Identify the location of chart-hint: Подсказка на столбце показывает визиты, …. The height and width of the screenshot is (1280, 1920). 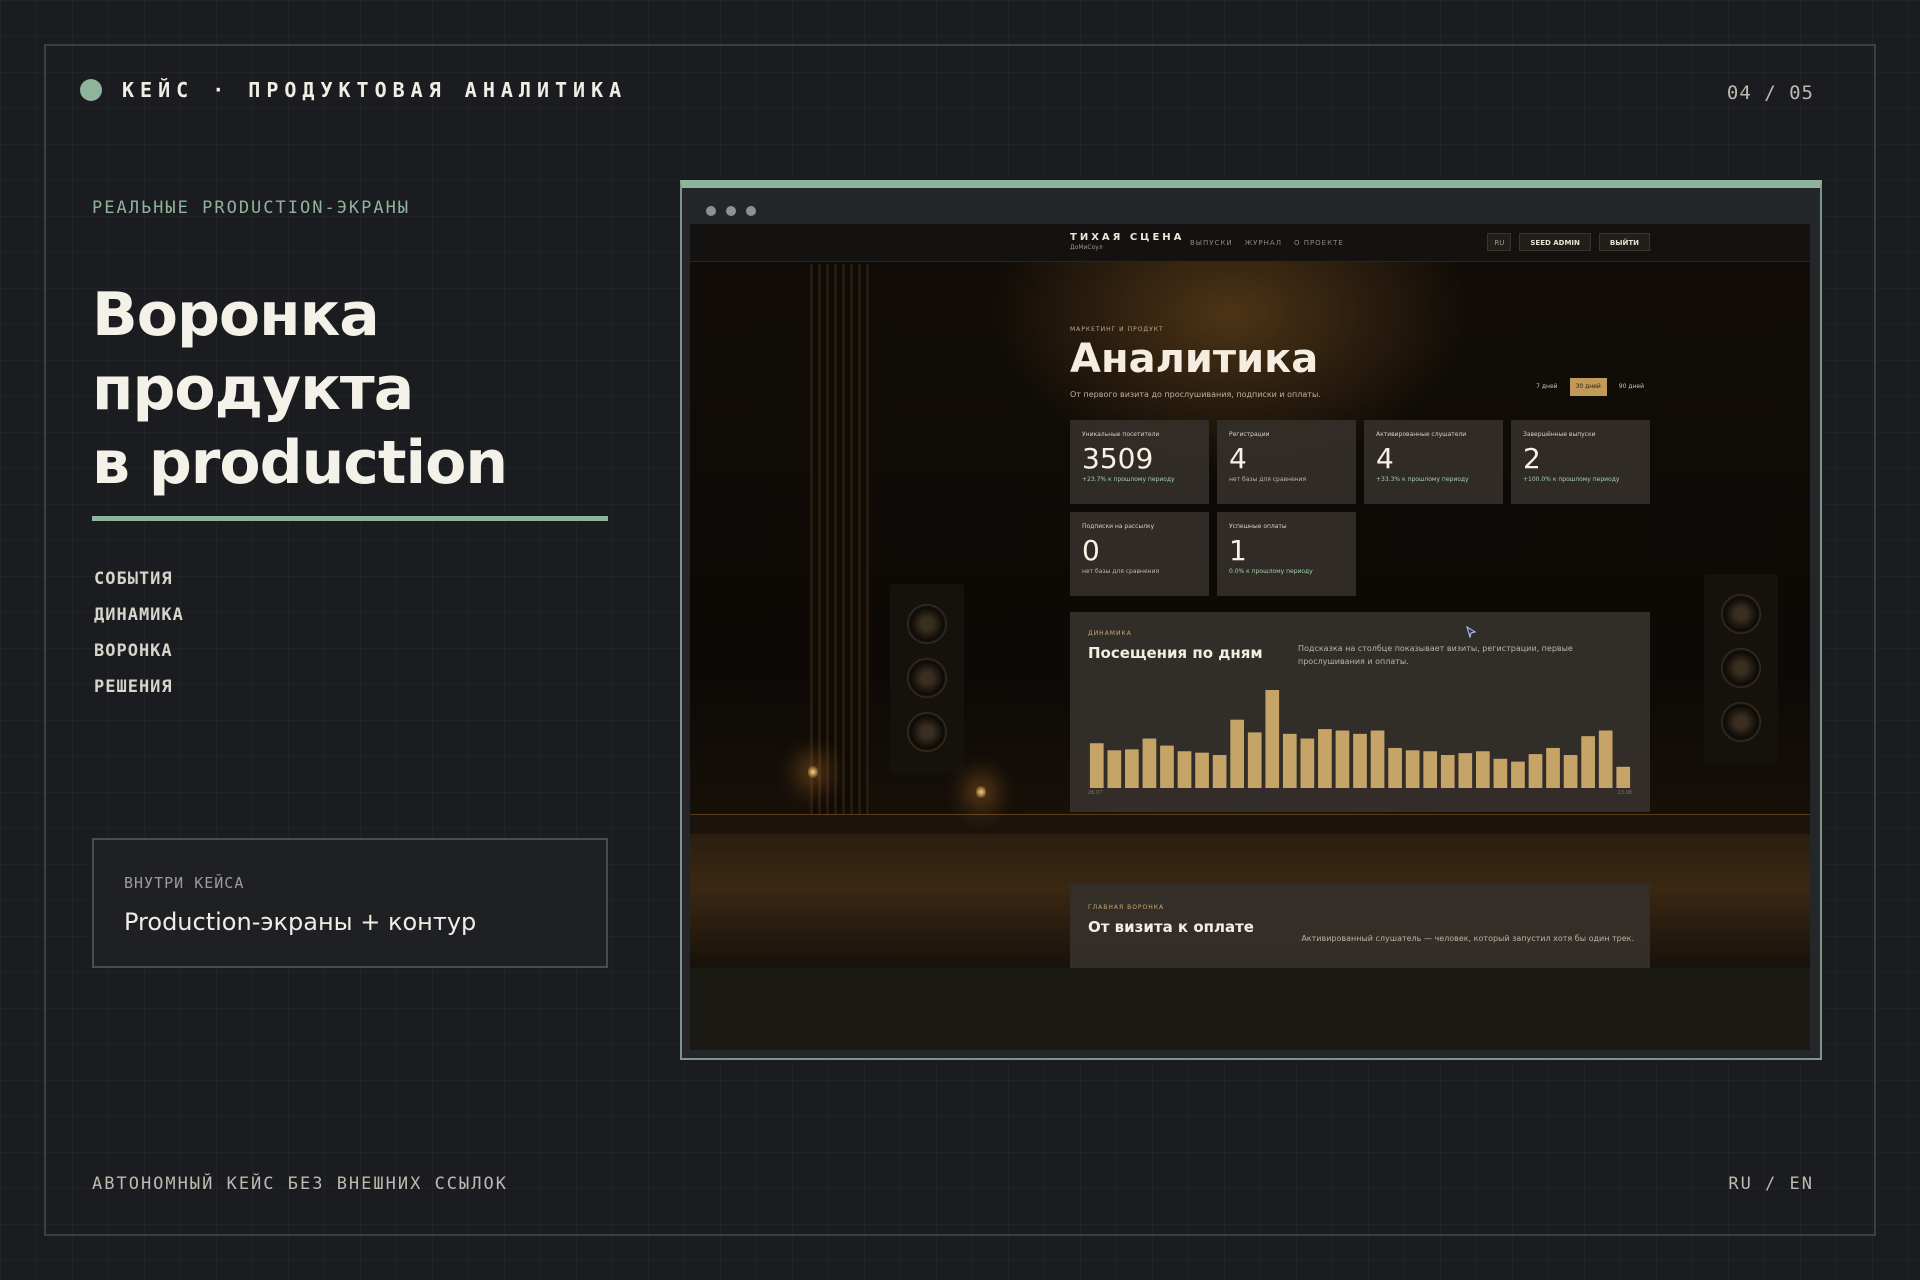
(1435, 655).